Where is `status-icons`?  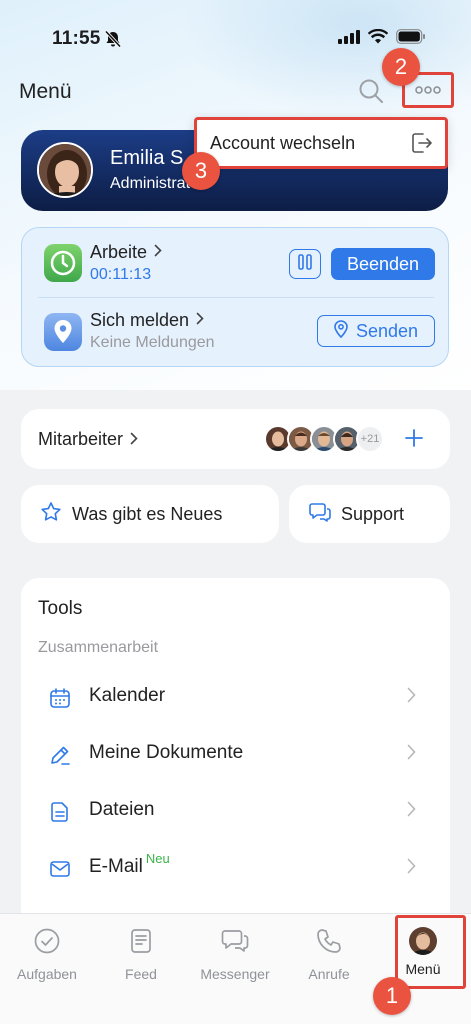 status-icons is located at coordinates (382, 38).